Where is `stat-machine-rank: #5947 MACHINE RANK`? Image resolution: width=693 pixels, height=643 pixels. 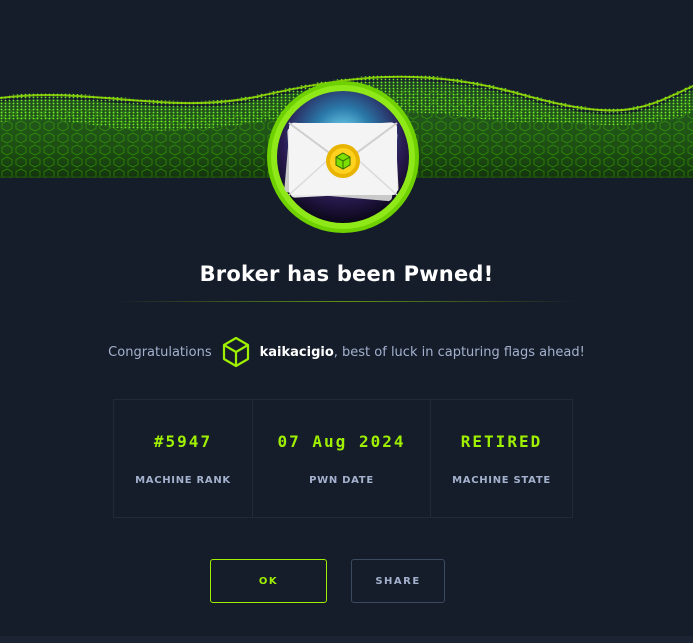 stat-machine-rank: #5947 MACHINE RANK is located at coordinates (183, 458).